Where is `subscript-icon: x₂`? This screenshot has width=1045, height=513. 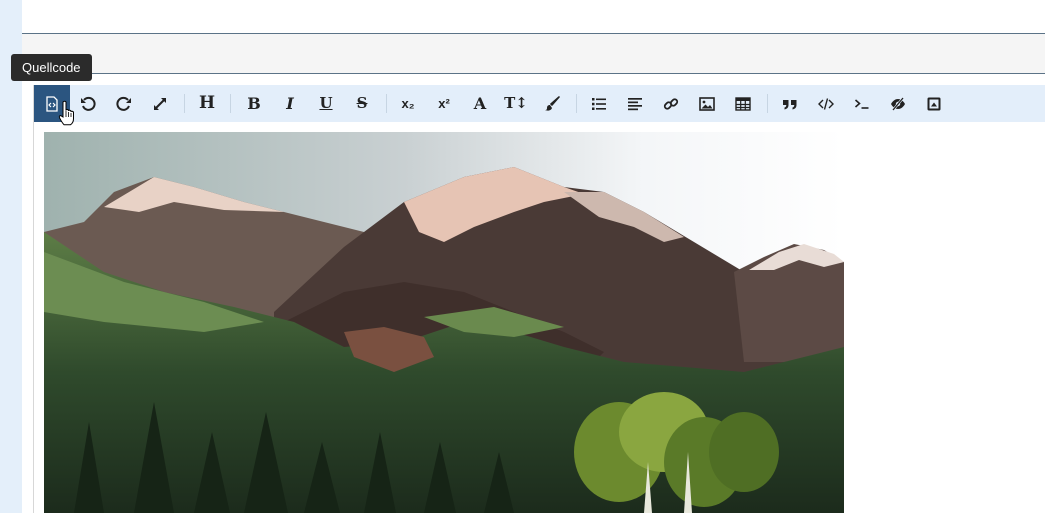
subscript-icon: x₂ is located at coordinates (408, 103).